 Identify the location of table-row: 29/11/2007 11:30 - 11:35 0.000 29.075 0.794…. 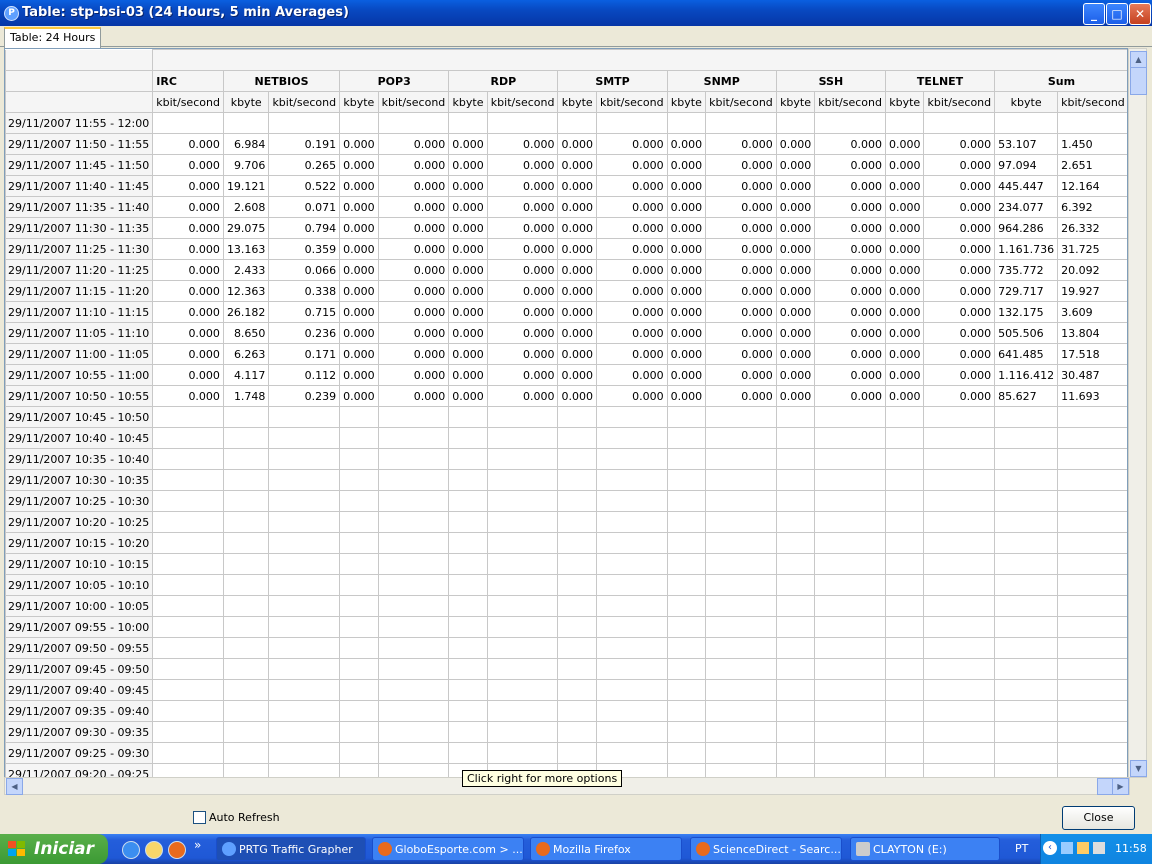
(566, 228).